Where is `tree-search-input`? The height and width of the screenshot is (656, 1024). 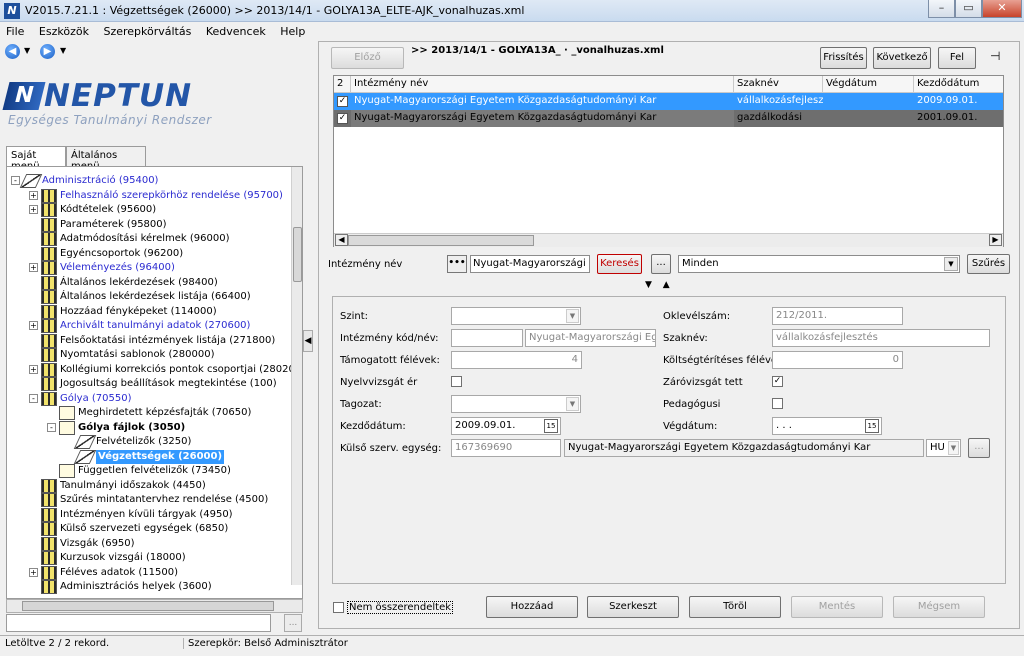
tree-search-input is located at coordinates (138, 623).